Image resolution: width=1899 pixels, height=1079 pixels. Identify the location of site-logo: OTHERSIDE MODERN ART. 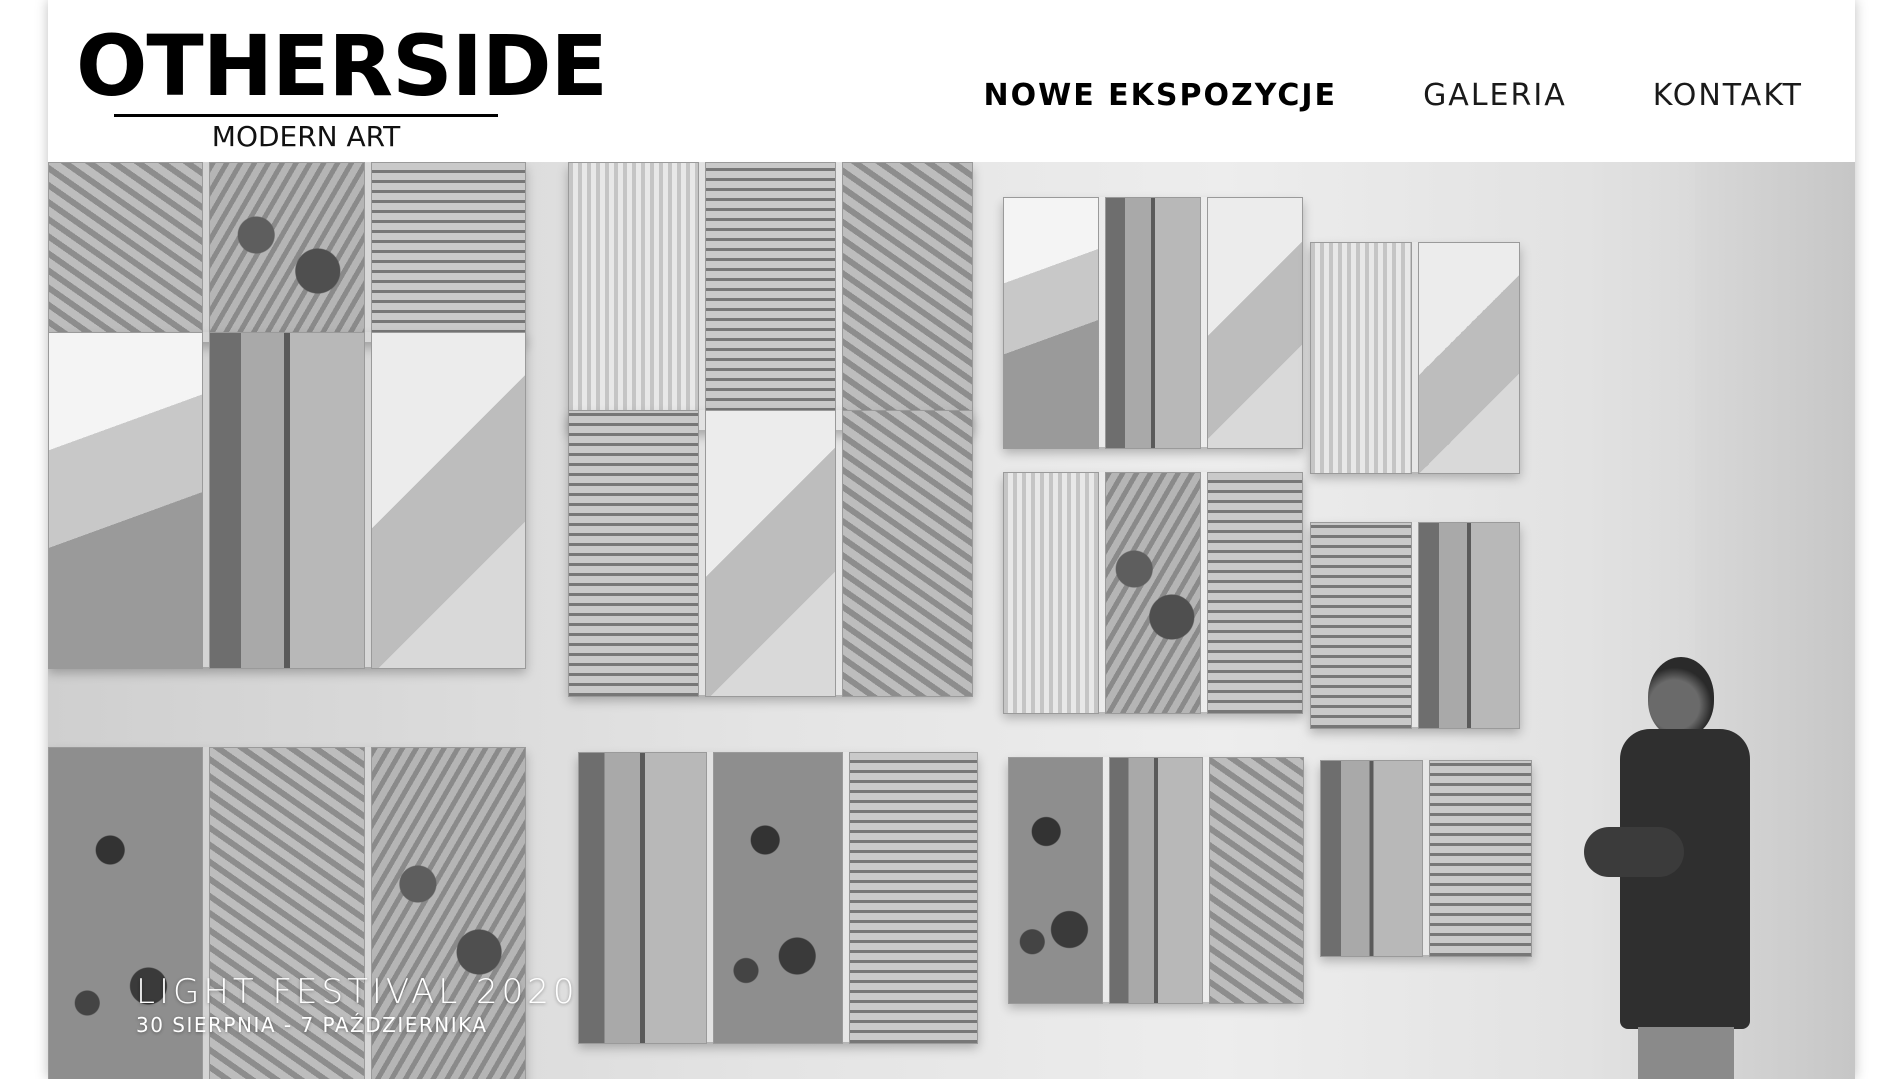
(342, 88).